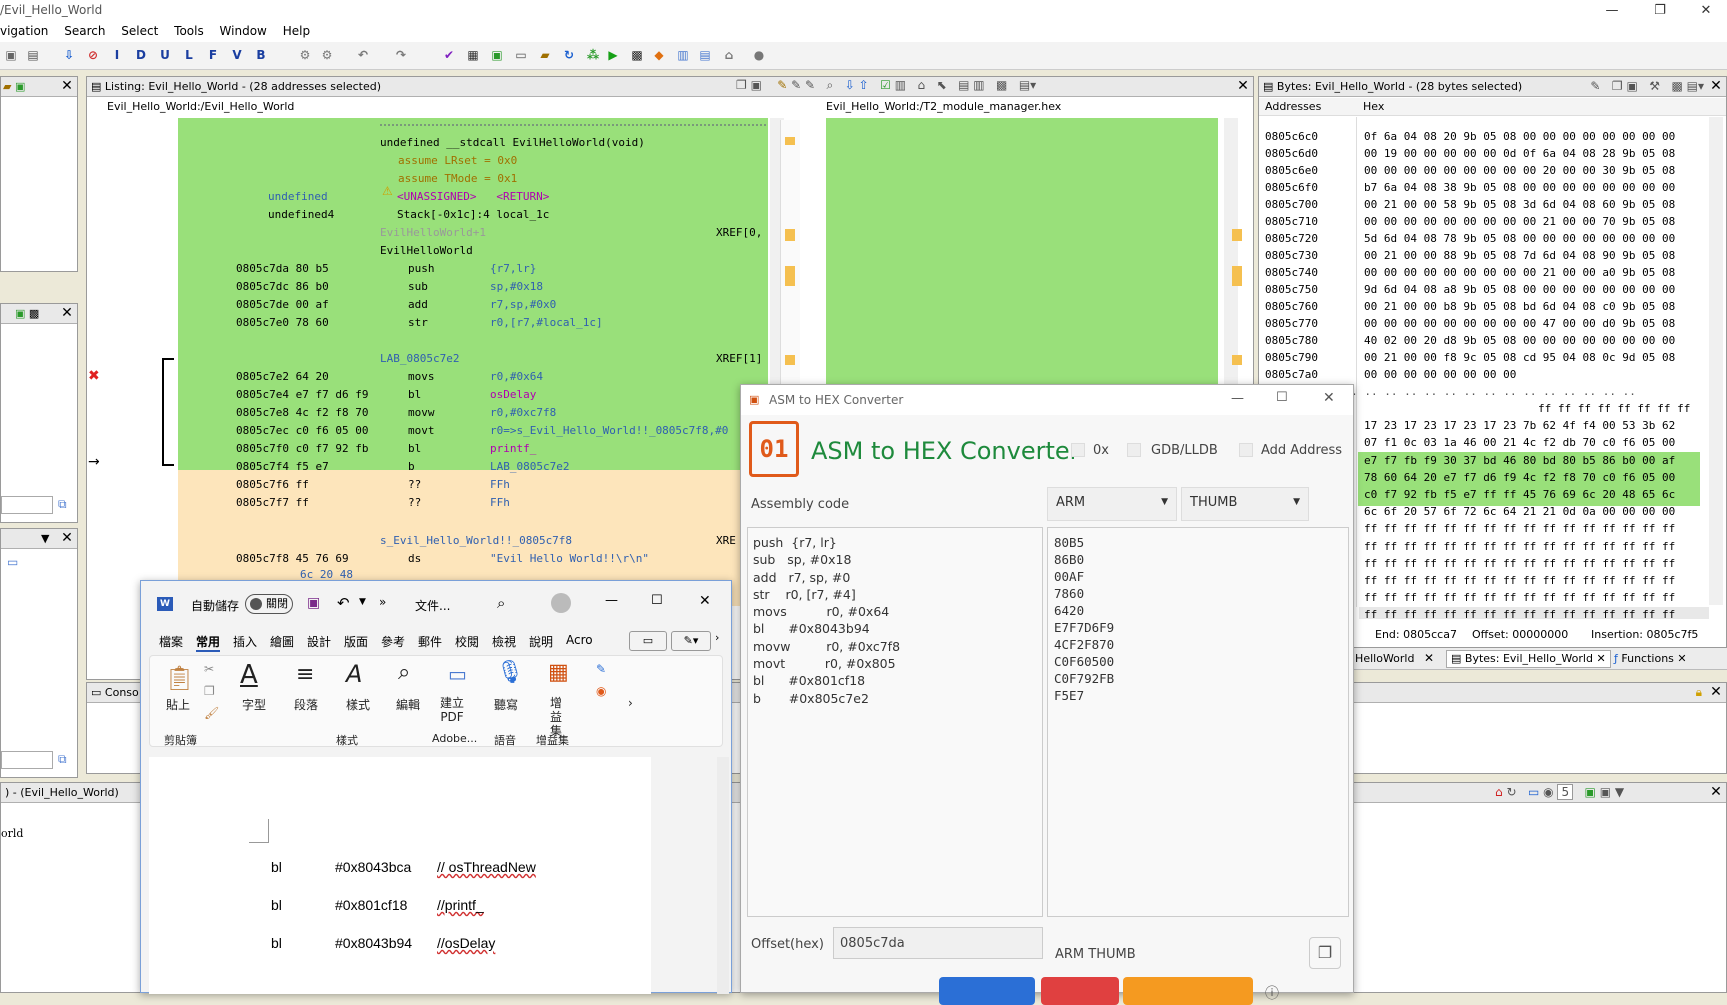  Describe the element at coordinates (473, 196) in the screenshot. I see `listing-line: <UNASSIGNED> <RETURN>` at that location.